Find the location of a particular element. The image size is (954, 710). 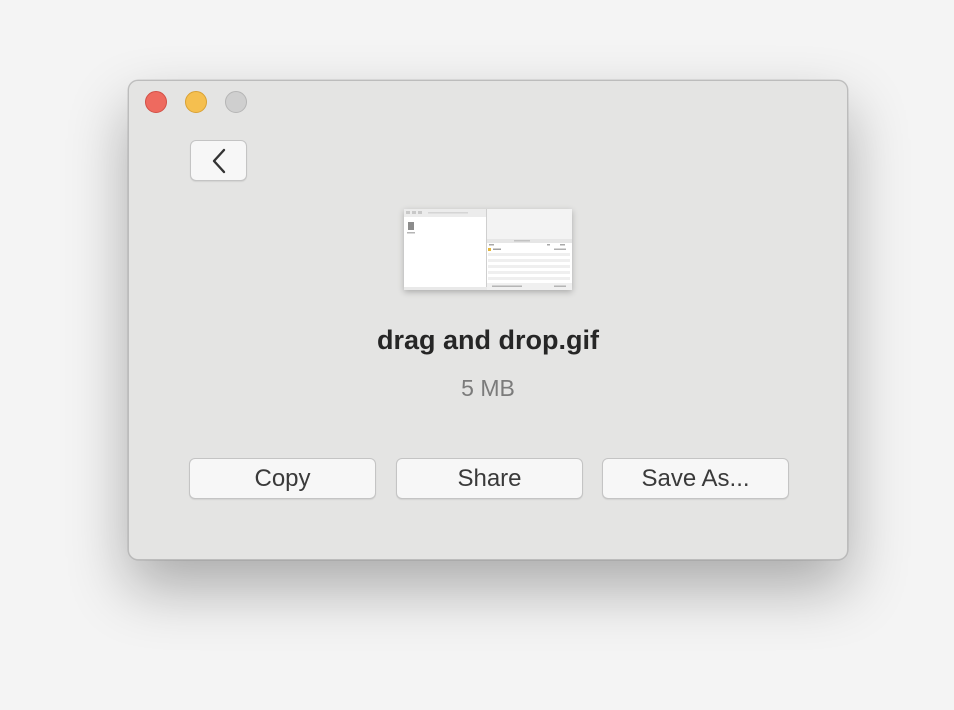

file-size: 5 MB is located at coordinates (488, 388).